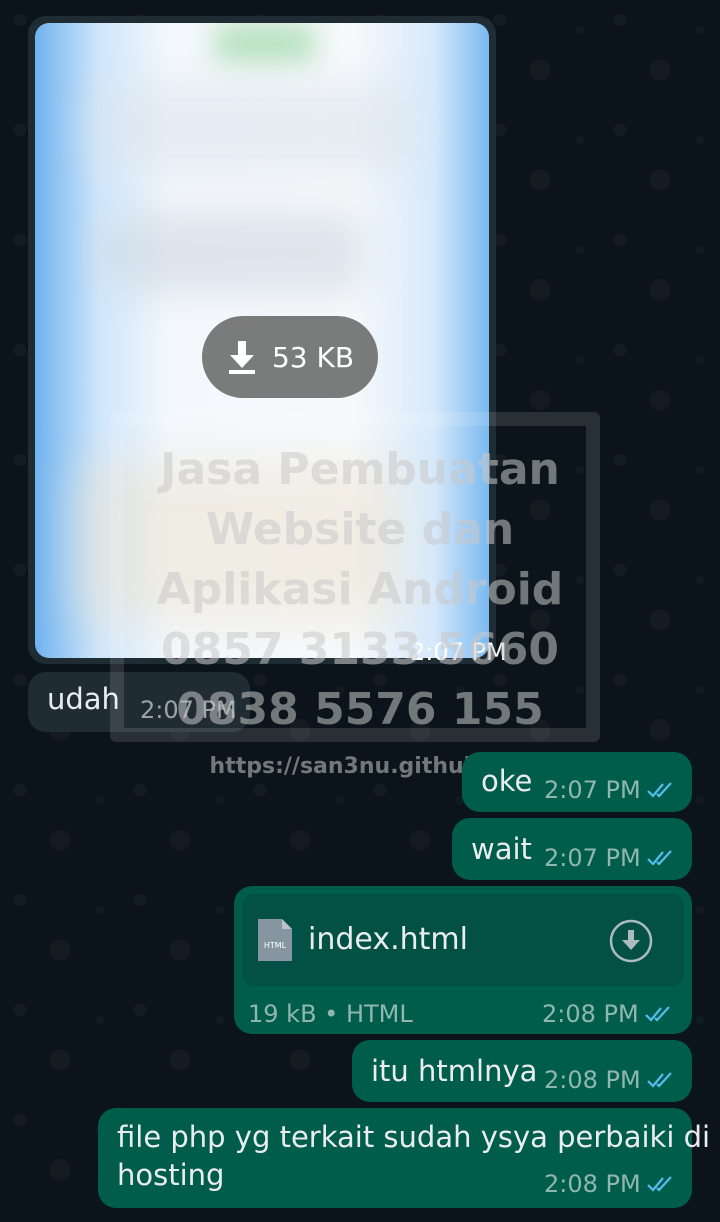 This screenshot has height=1222, width=720. I want to click on message-oke: oke 2:07 PM, so click(577, 782).